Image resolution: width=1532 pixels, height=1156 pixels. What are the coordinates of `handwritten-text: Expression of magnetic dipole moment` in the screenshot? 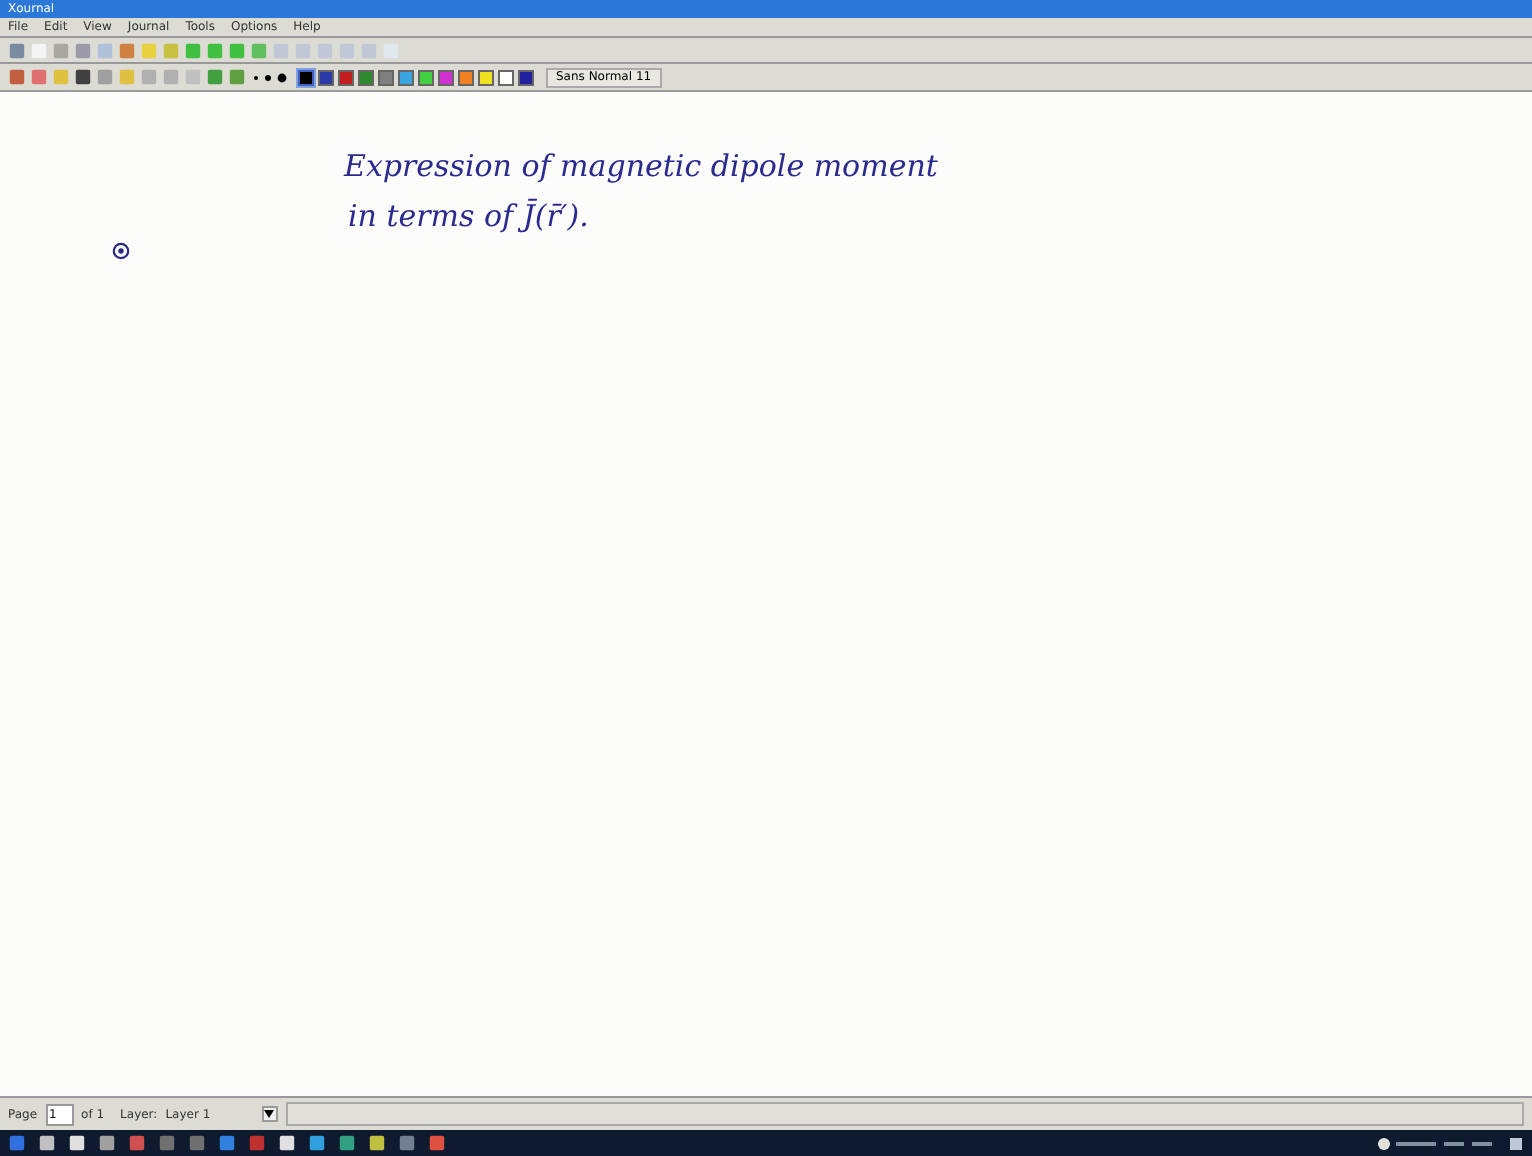 It's located at (641, 167).